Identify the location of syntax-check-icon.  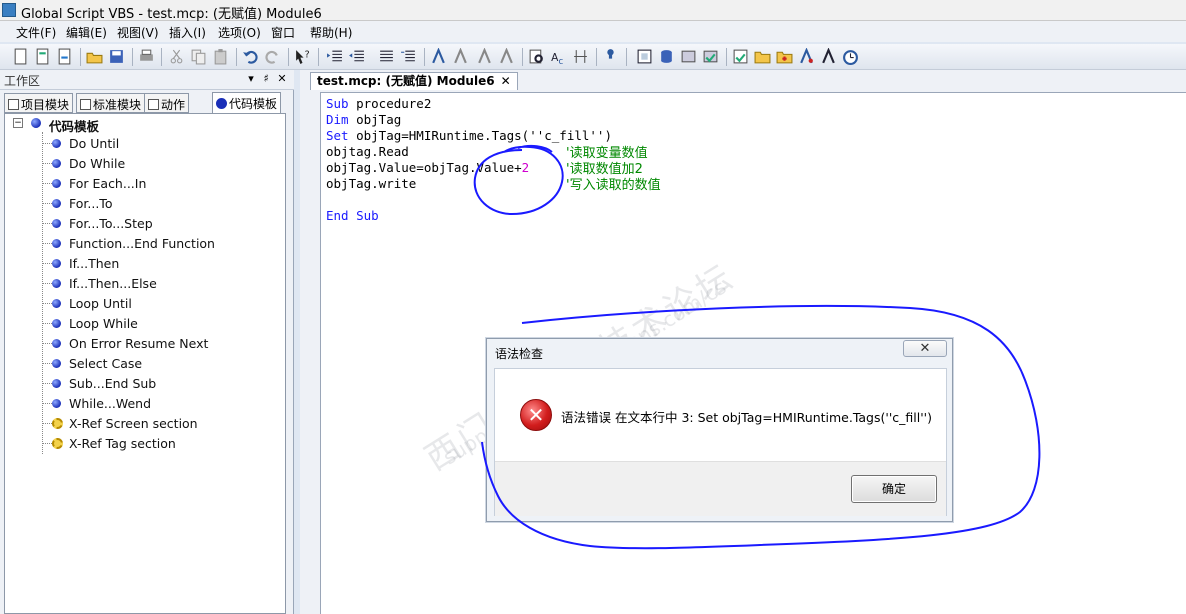
(610, 56).